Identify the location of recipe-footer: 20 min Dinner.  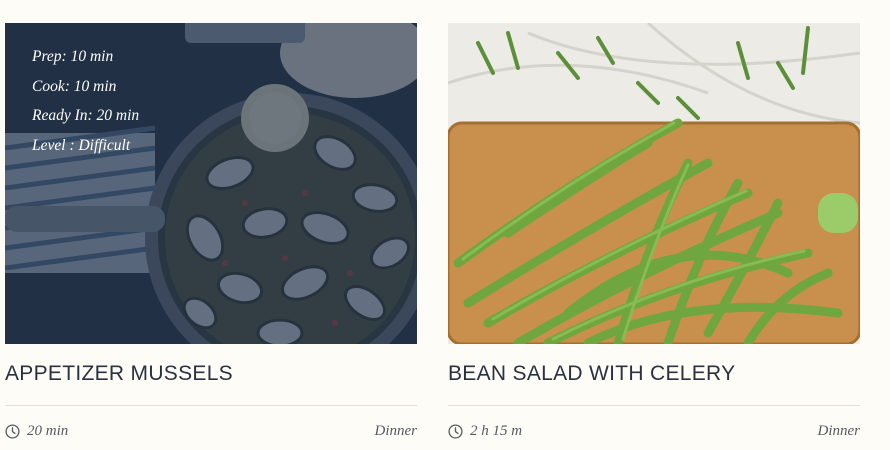
(211, 431).